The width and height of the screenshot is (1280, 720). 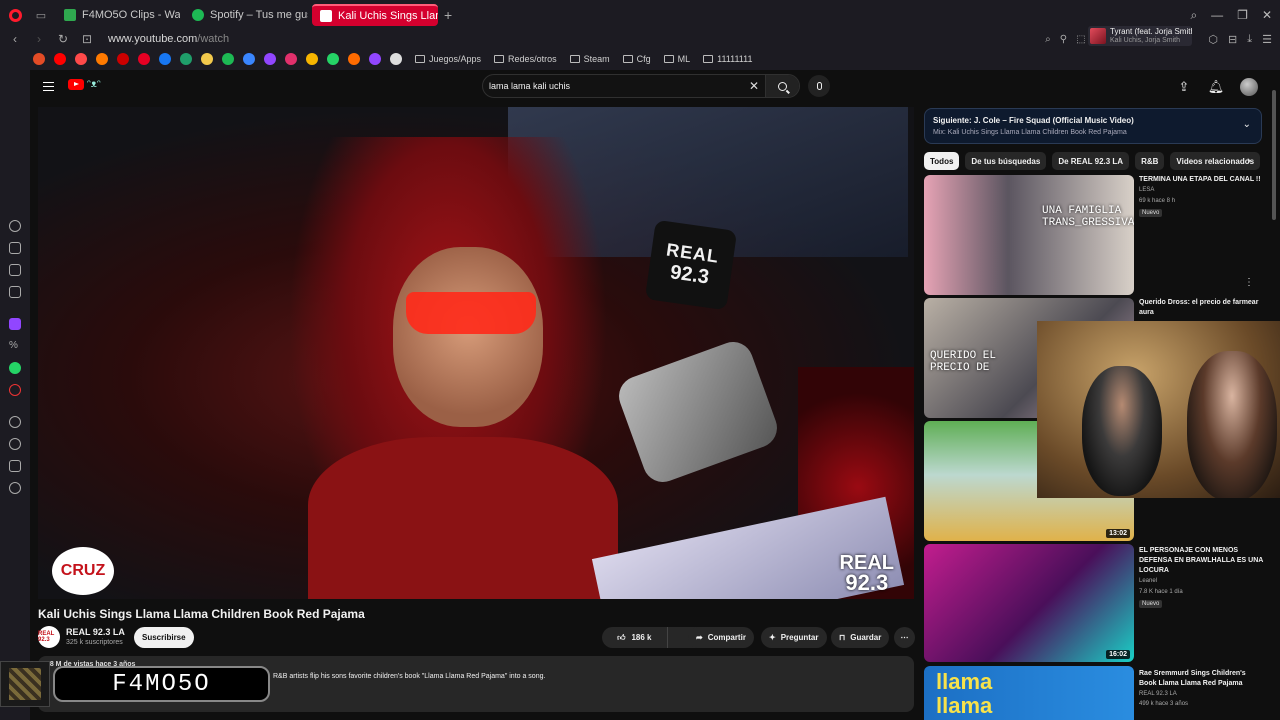 What do you see at coordinates (15, 422) in the screenshot?
I see `spotify-sidebar-icon` at bounding box center [15, 422].